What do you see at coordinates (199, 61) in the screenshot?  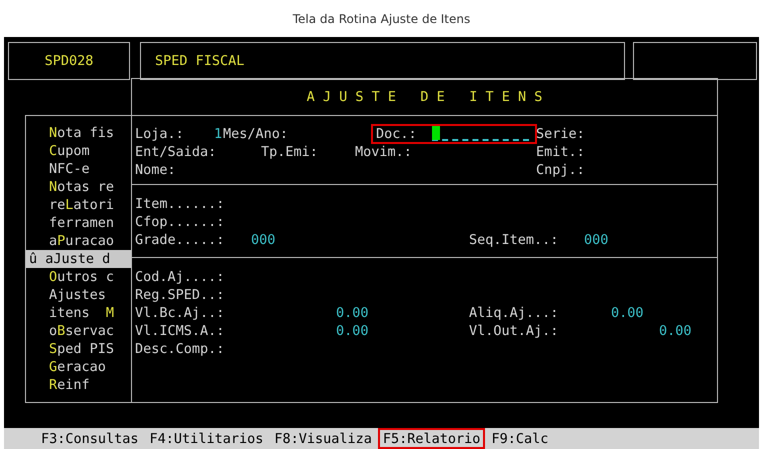 I see `system-title: SPED FISCAL` at bounding box center [199, 61].